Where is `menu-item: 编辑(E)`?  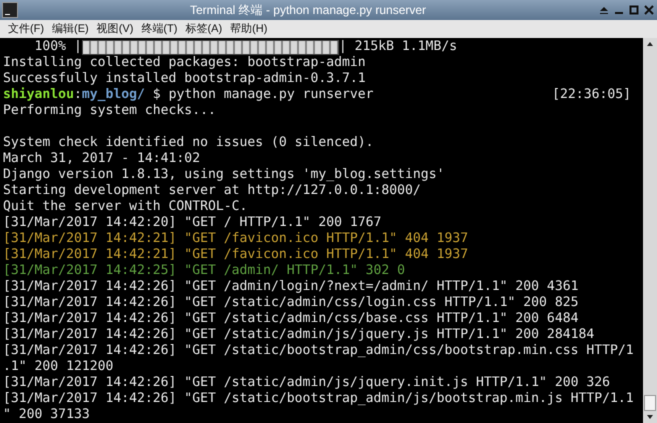 menu-item: 编辑(E) is located at coordinates (70, 29).